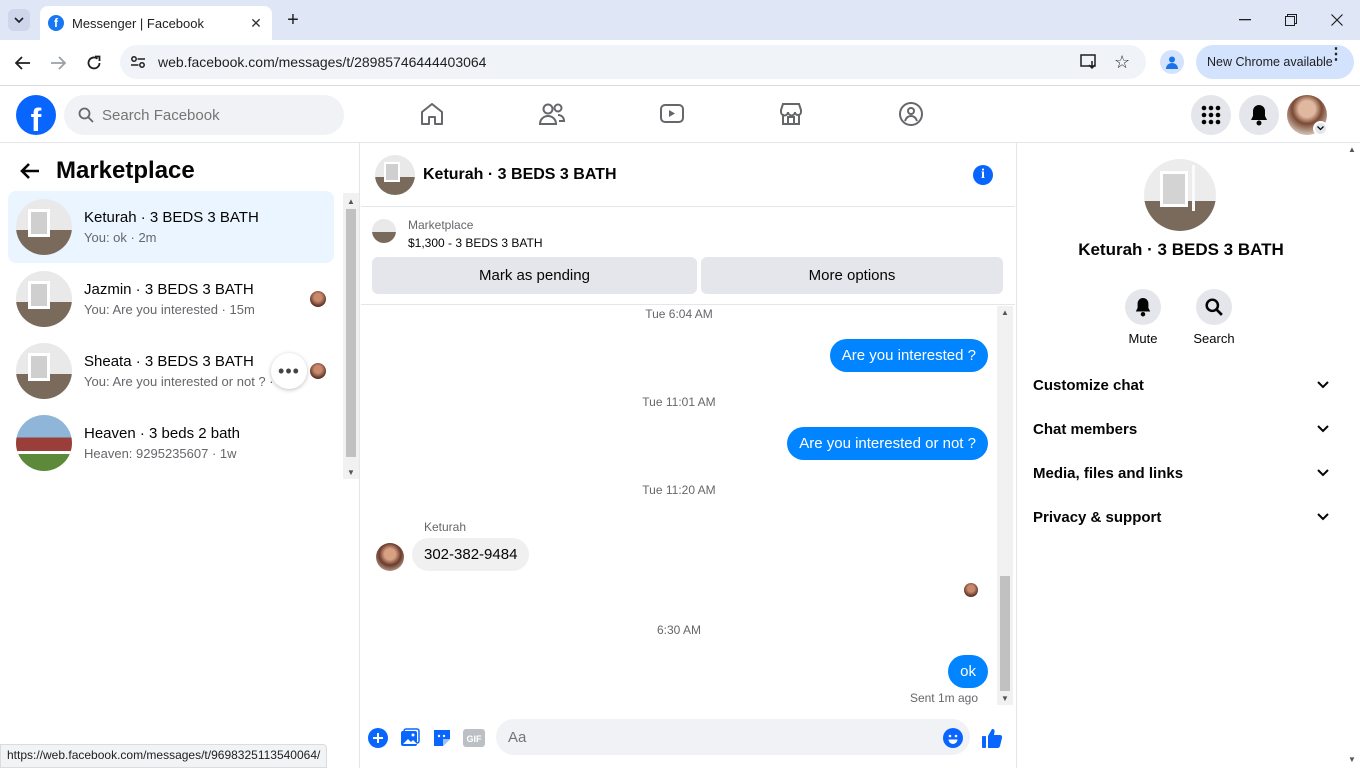  I want to click on plus-icon, so click(378, 738).